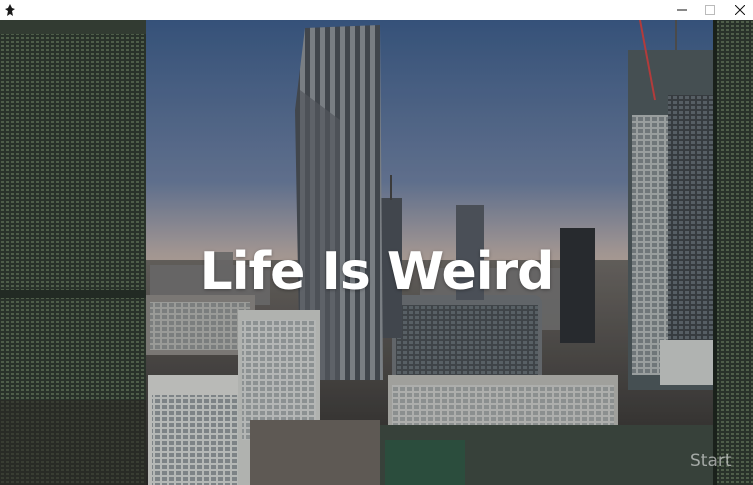 This screenshot has width=753, height=485. I want to click on maximize-icon, so click(710, 10).